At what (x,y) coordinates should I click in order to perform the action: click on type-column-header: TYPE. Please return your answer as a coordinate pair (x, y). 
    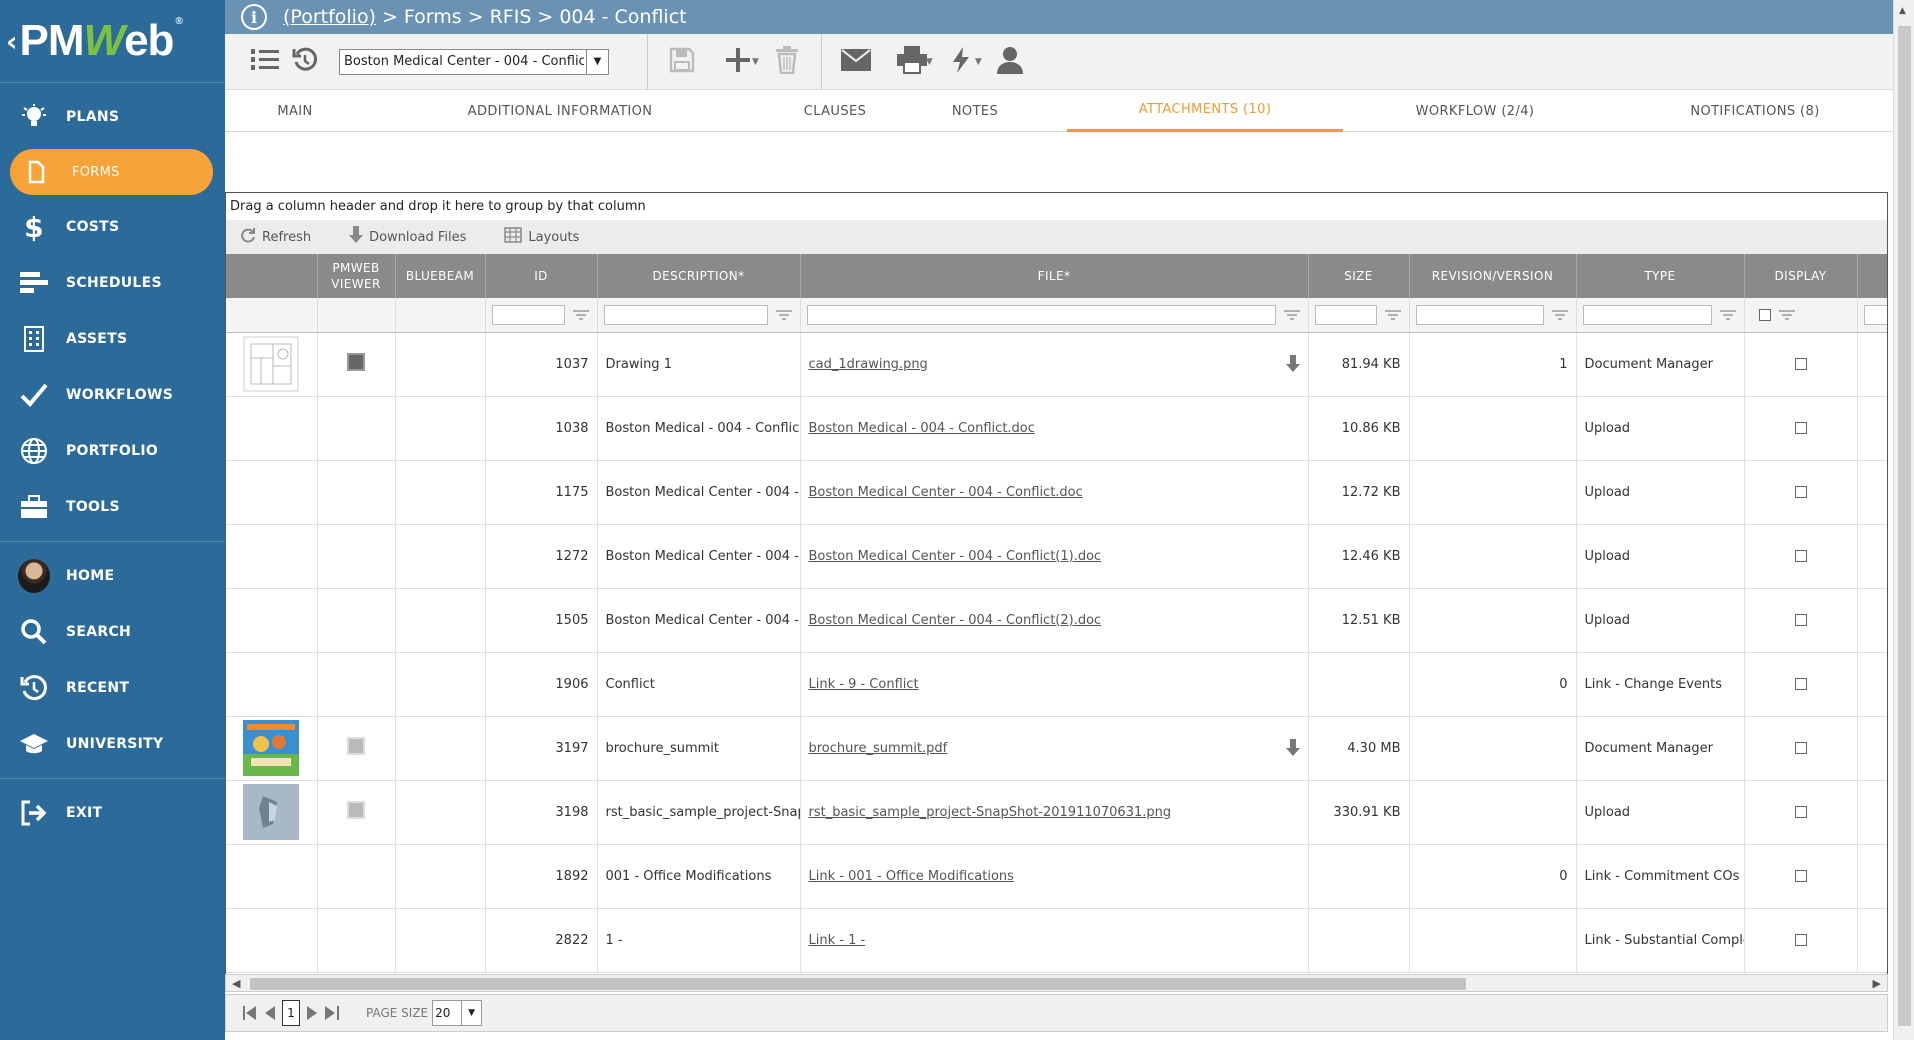
    Looking at the image, I should click on (1660, 276).